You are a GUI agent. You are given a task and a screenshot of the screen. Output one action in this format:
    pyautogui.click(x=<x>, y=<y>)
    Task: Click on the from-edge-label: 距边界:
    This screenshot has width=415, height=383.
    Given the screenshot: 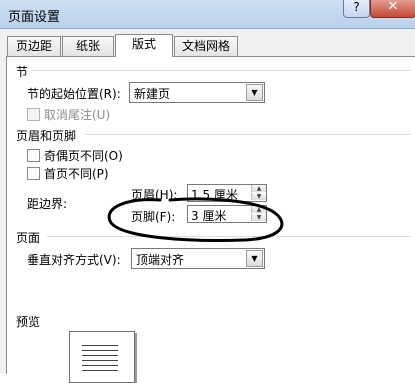 What is the action you would take?
    pyautogui.click(x=47, y=204)
    